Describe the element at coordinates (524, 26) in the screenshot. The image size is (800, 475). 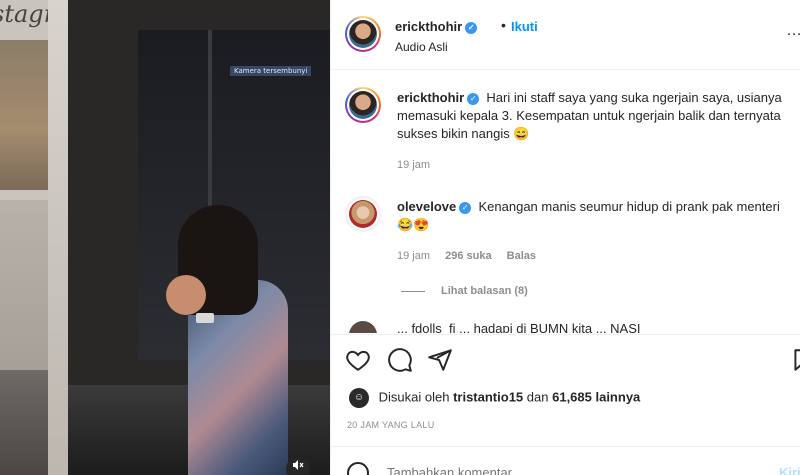
I see `follow-button: Ikuti` at that location.